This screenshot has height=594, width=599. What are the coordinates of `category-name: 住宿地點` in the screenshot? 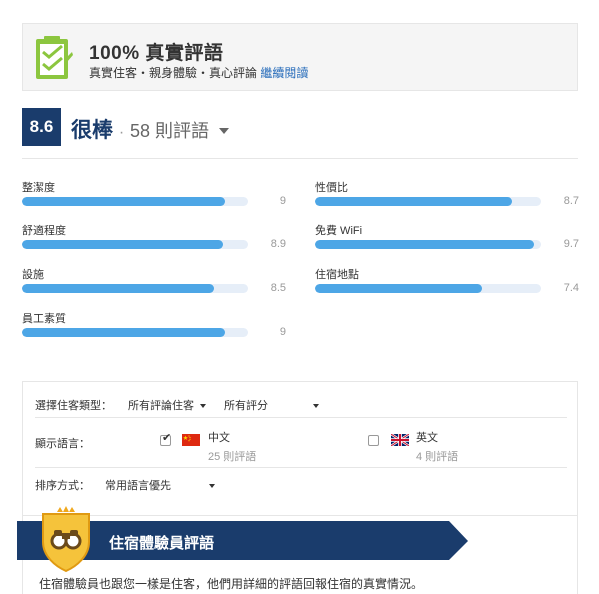 It's located at (337, 275).